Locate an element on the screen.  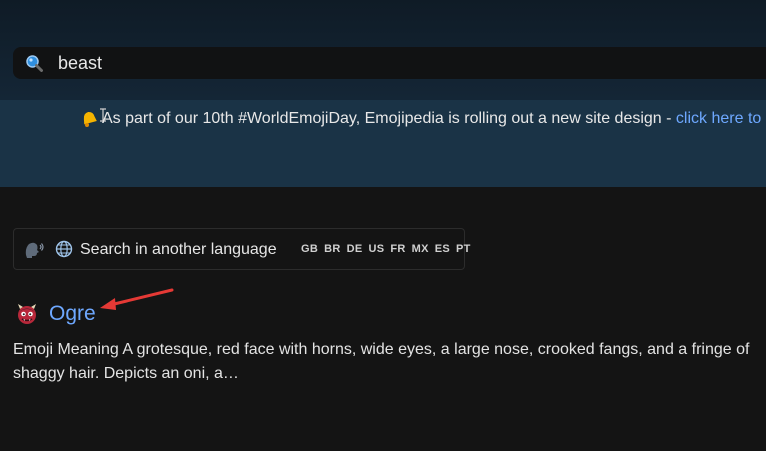
speaking-head-icon is located at coordinates (34, 250).